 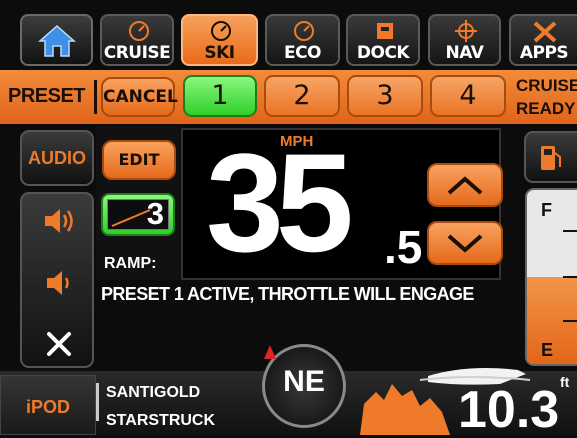 What do you see at coordinates (383, 40) in the screenshot?
I see `tab-dock: DOCK` at bounding box center [383, 40].